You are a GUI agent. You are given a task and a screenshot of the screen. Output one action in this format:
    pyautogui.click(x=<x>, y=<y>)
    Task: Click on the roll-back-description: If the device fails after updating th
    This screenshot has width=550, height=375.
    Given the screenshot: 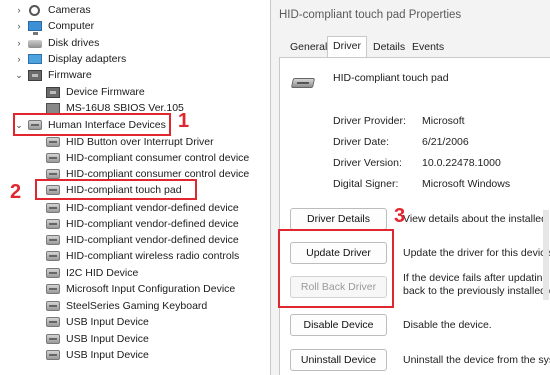 What is the action you would take?
    pyautogui.click(x=476, y=278)
    